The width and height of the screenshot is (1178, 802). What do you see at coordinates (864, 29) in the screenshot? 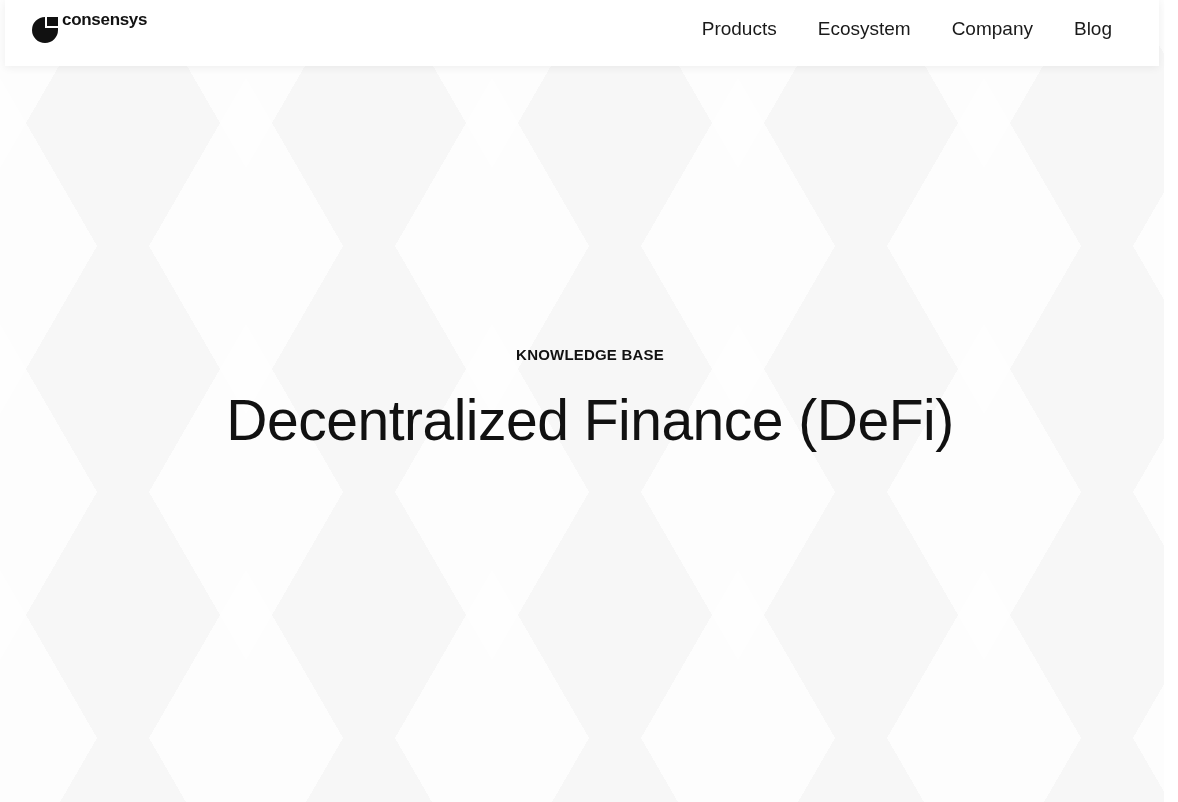
I see `nav-link: Ecosystem` at bounding box center [864, 29].